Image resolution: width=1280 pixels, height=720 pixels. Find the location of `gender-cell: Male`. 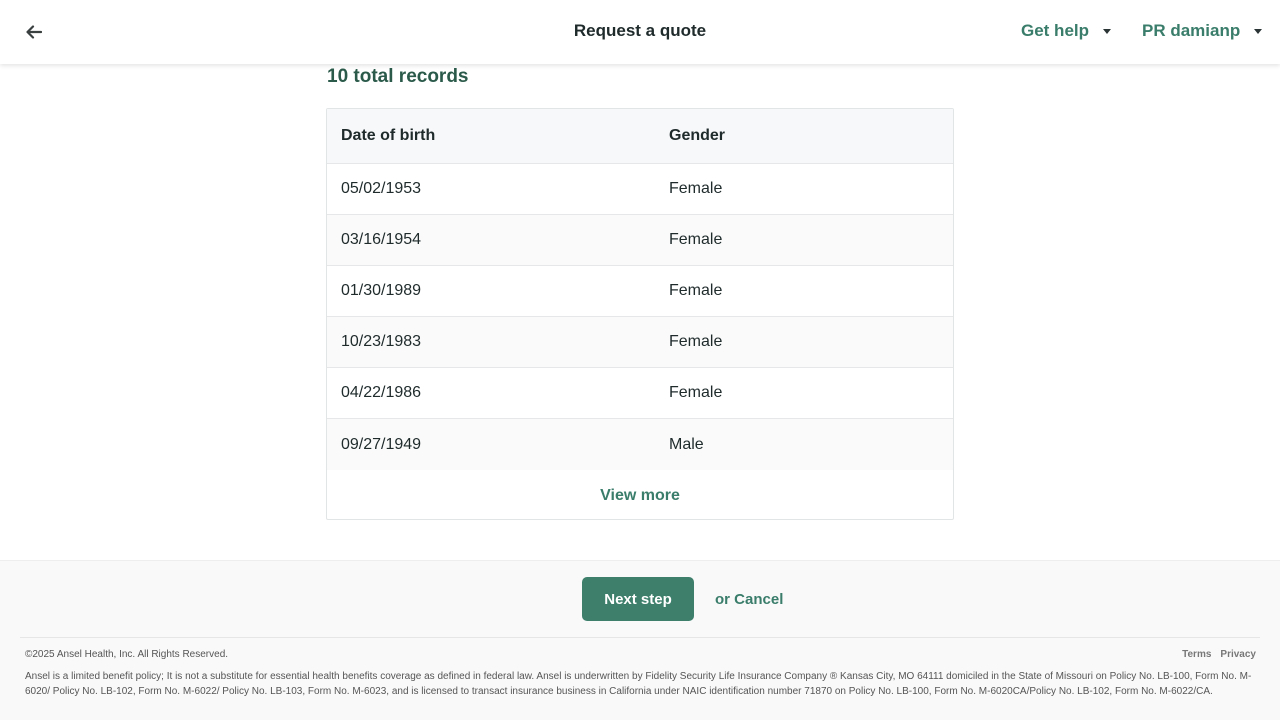

gender-cell: Male is located at coordinates (686, 444).